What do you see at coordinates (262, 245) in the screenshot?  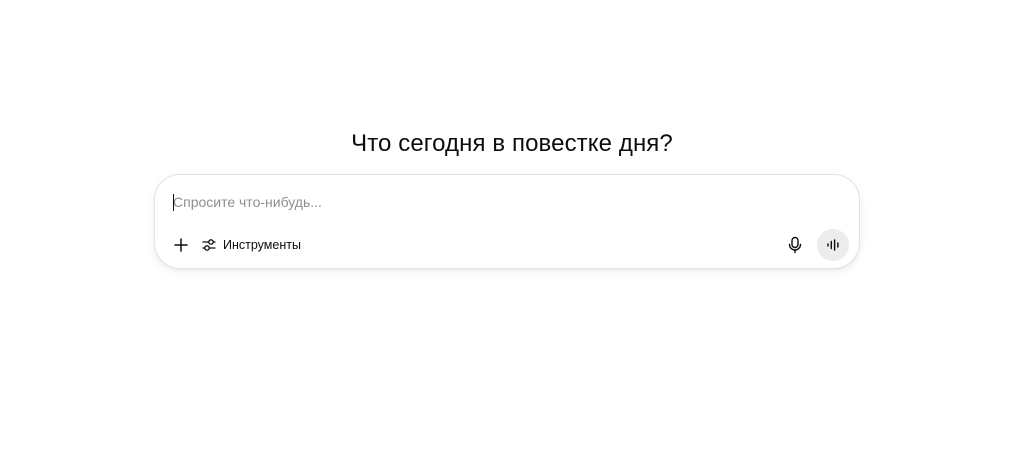 I see `tools-label: Инструменты` at bounding box center [262, 245].